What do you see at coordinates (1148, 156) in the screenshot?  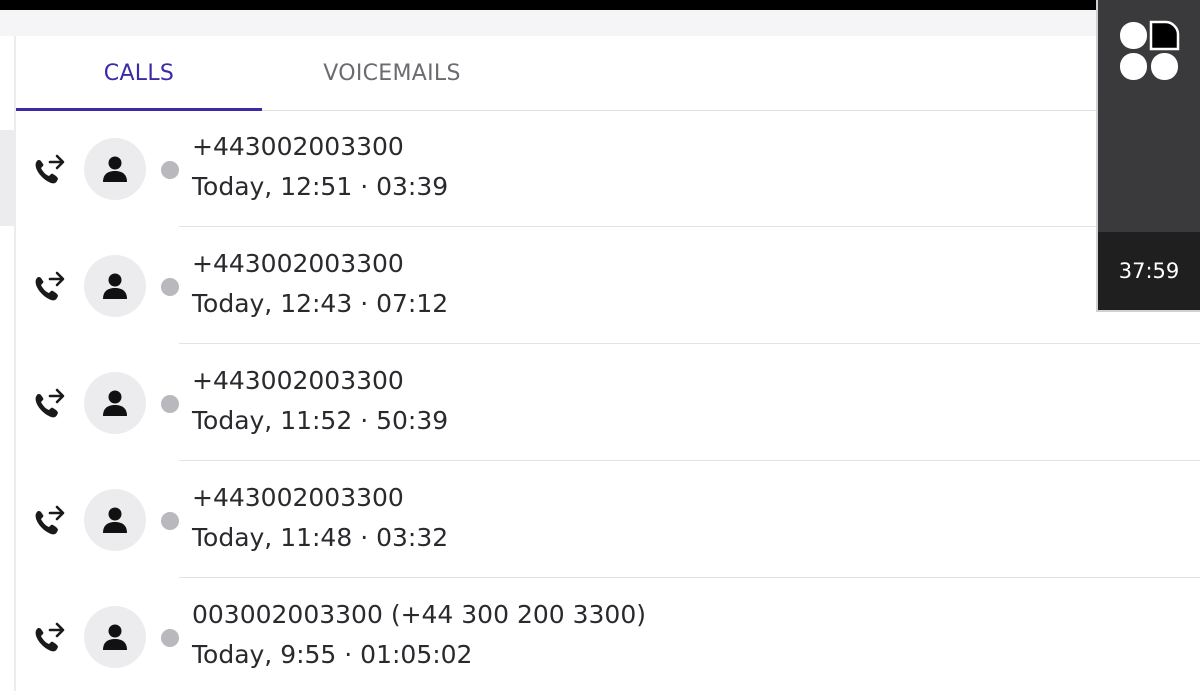 I see `floating-call-widget: 37:59` at bounding box center [1148, 156].